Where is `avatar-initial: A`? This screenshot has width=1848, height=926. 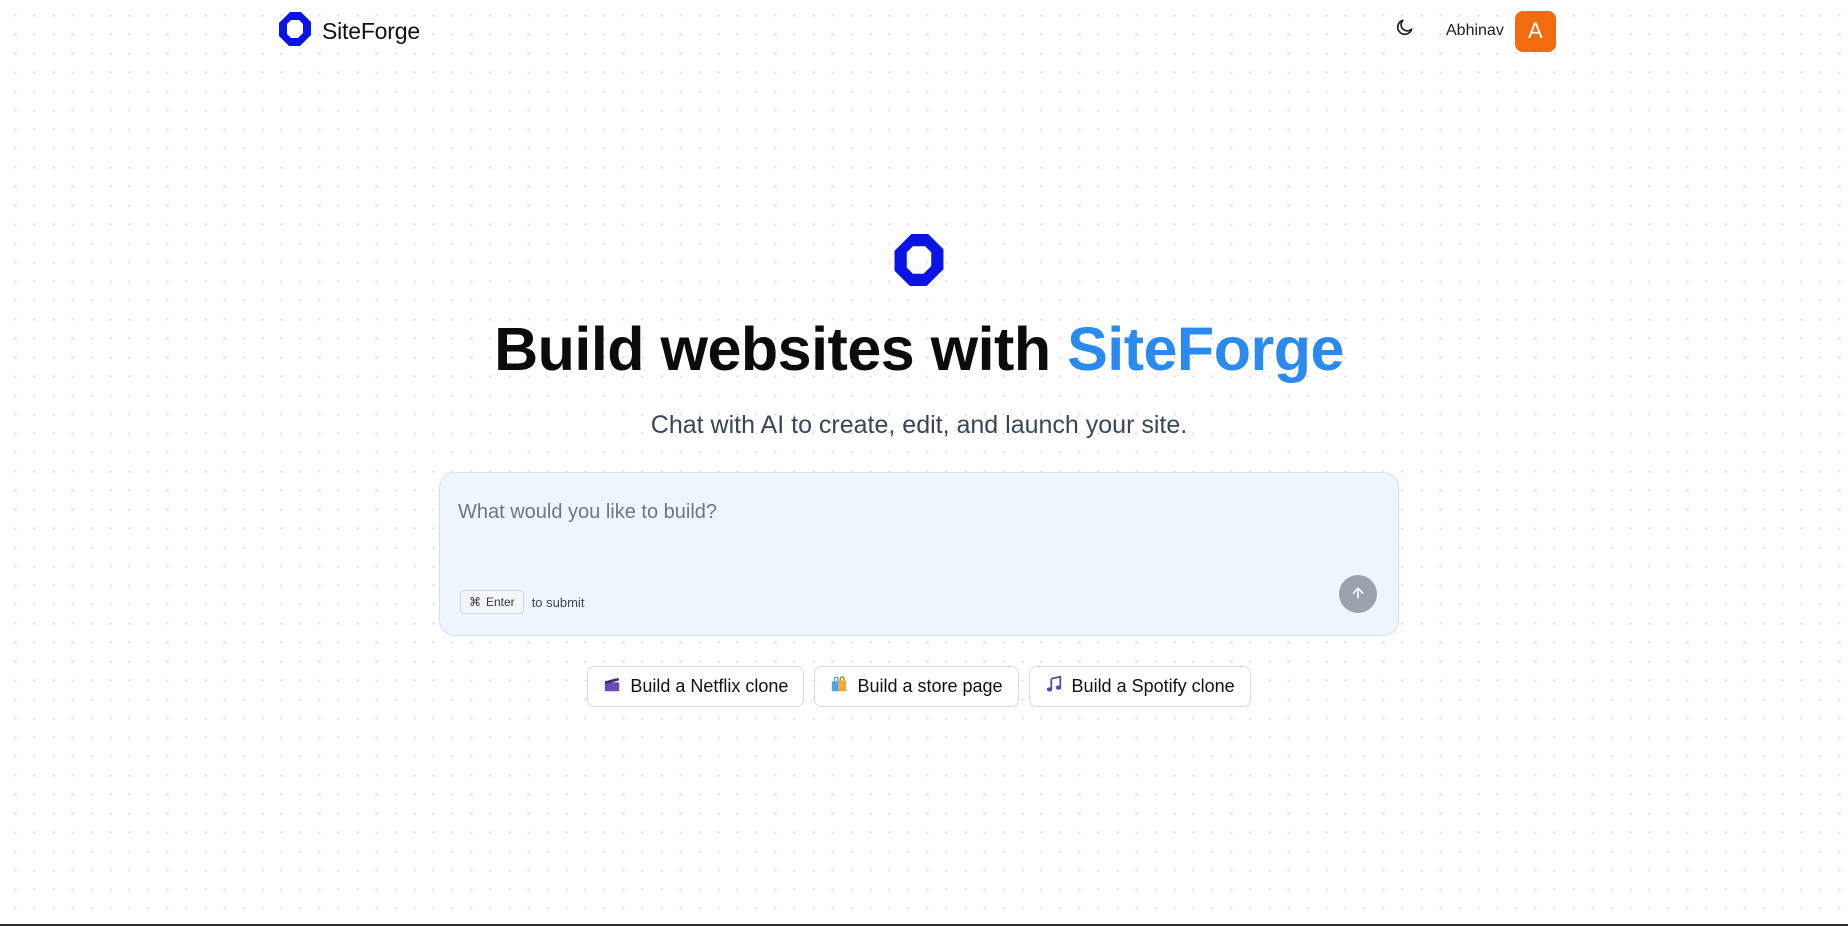
avatar-initial: A is located at coordinates (1535, 30).